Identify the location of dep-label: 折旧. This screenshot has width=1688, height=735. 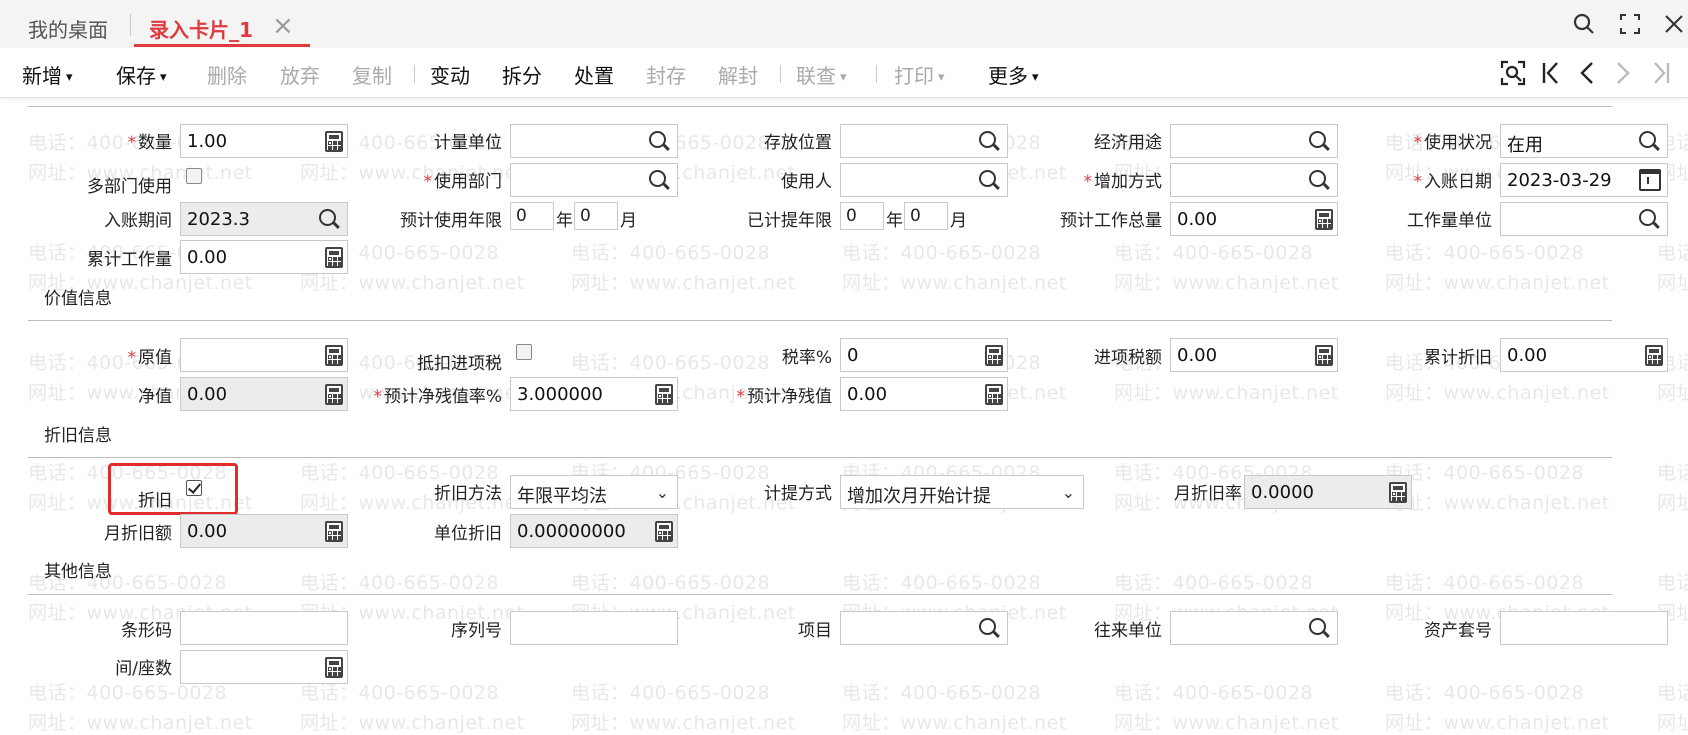
(155, 501).